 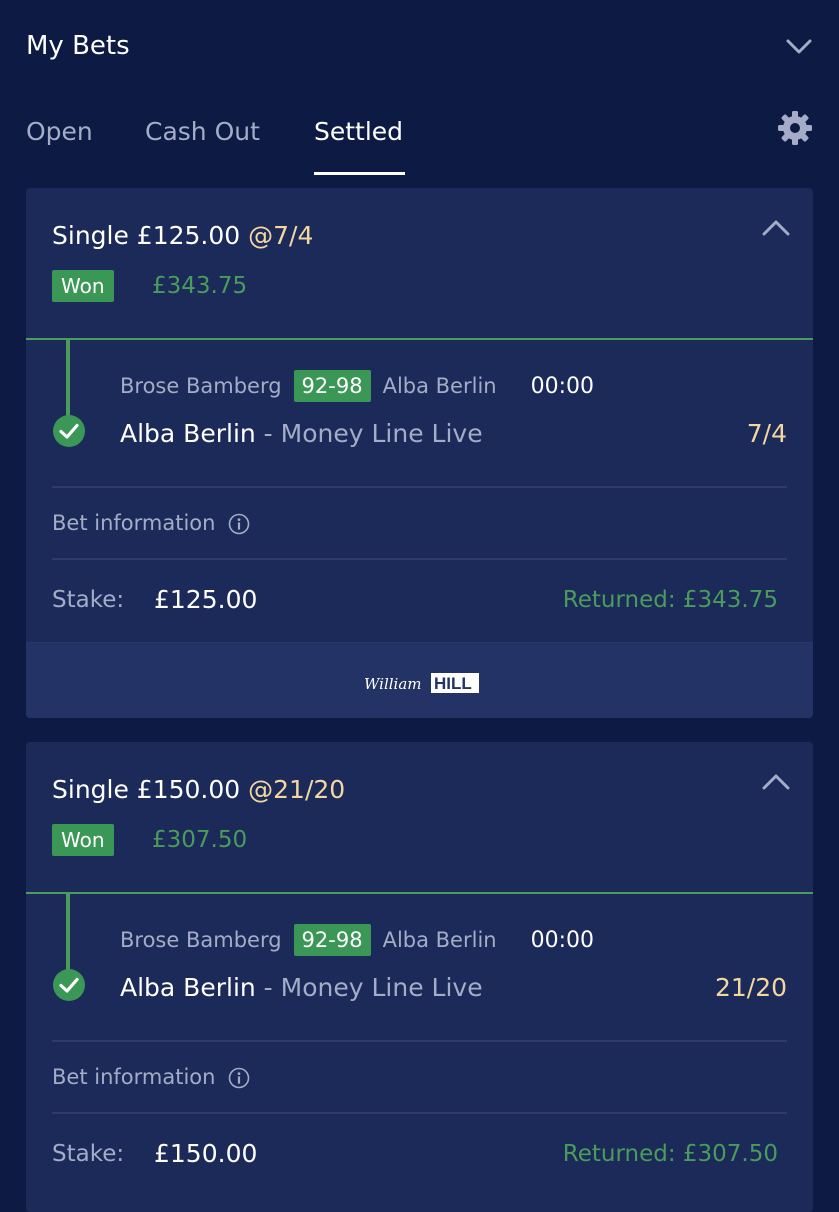 I want to click on returned-amount: Returned: £307.50, so click(x=670, y=1154).